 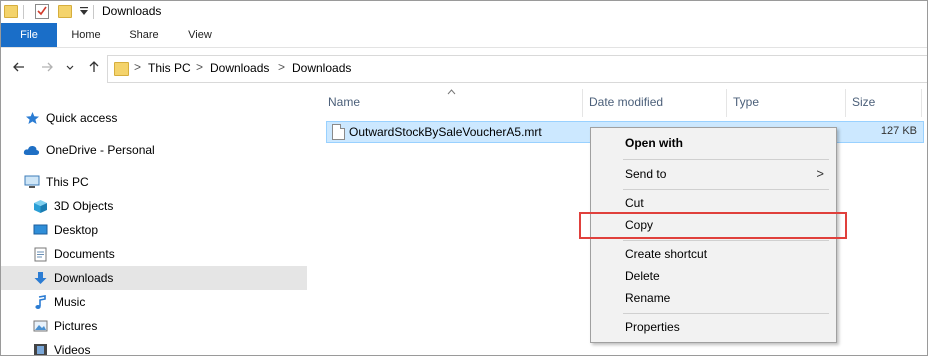 What do you see at coordinates (40, 326) in the screenshot?
I see `picture-icon` at bounding box center [40, 326].